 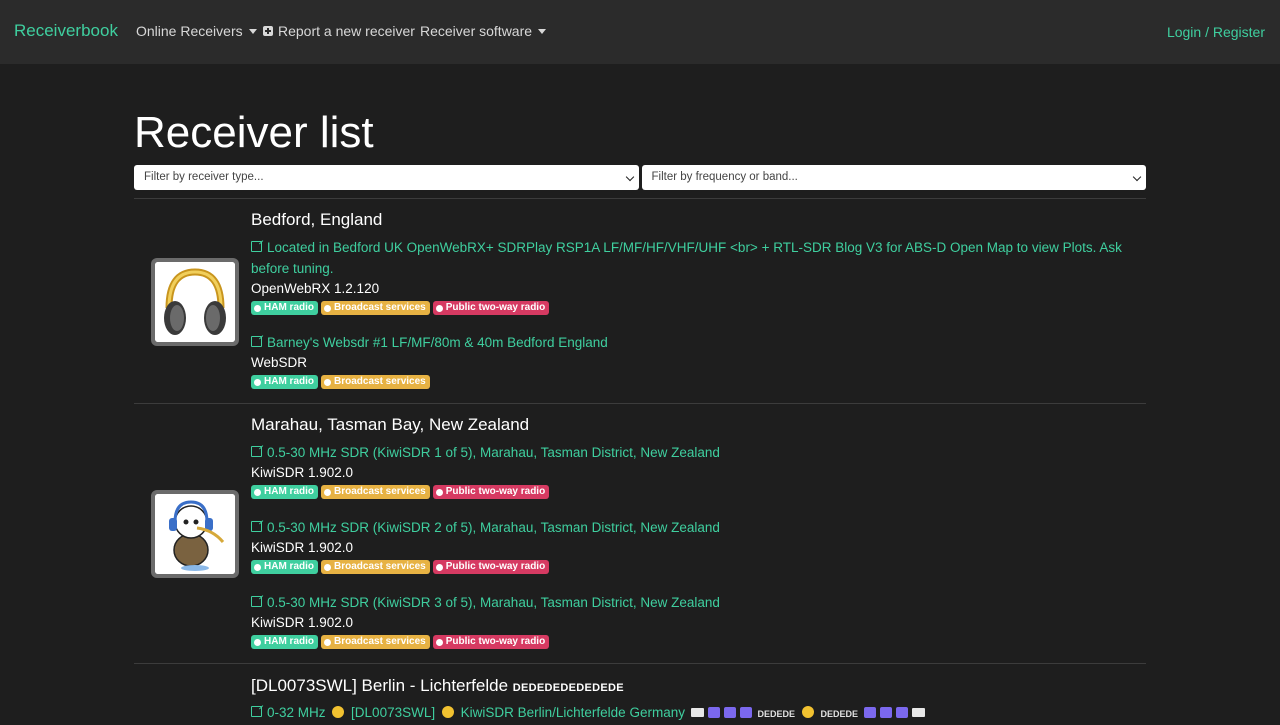 What do you see at coordinates (380, 685) in the screenshot?
I see `receiver-location-text: [DL0073SWL] Berlin - Lichterfelde` at bounding box center [380, 685].